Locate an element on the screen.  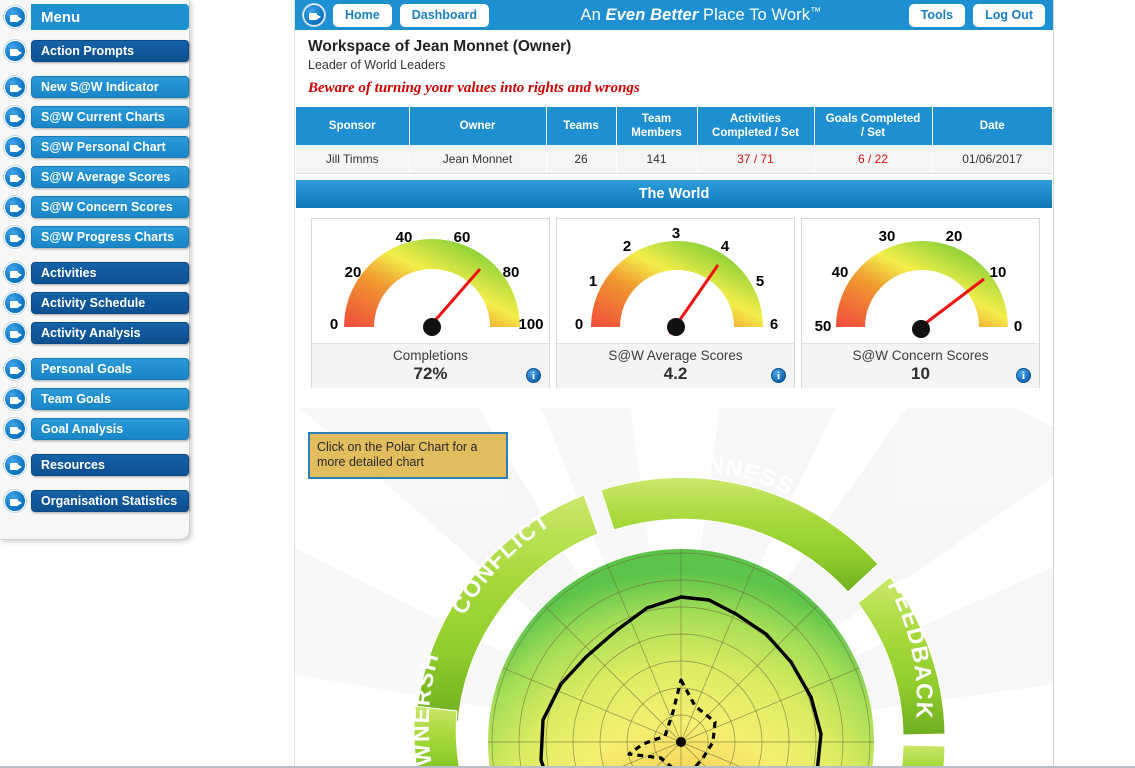
svg-text: 6 is located at coordinates (774, 324).